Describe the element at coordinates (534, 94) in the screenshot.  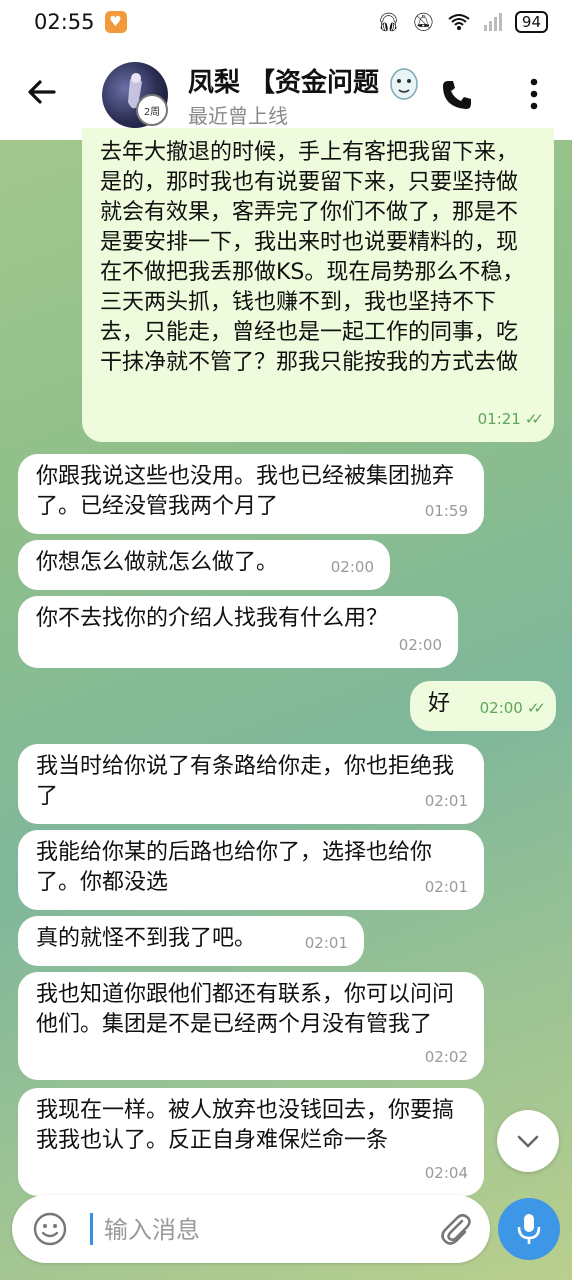
I see `more-options-icon` at that location.